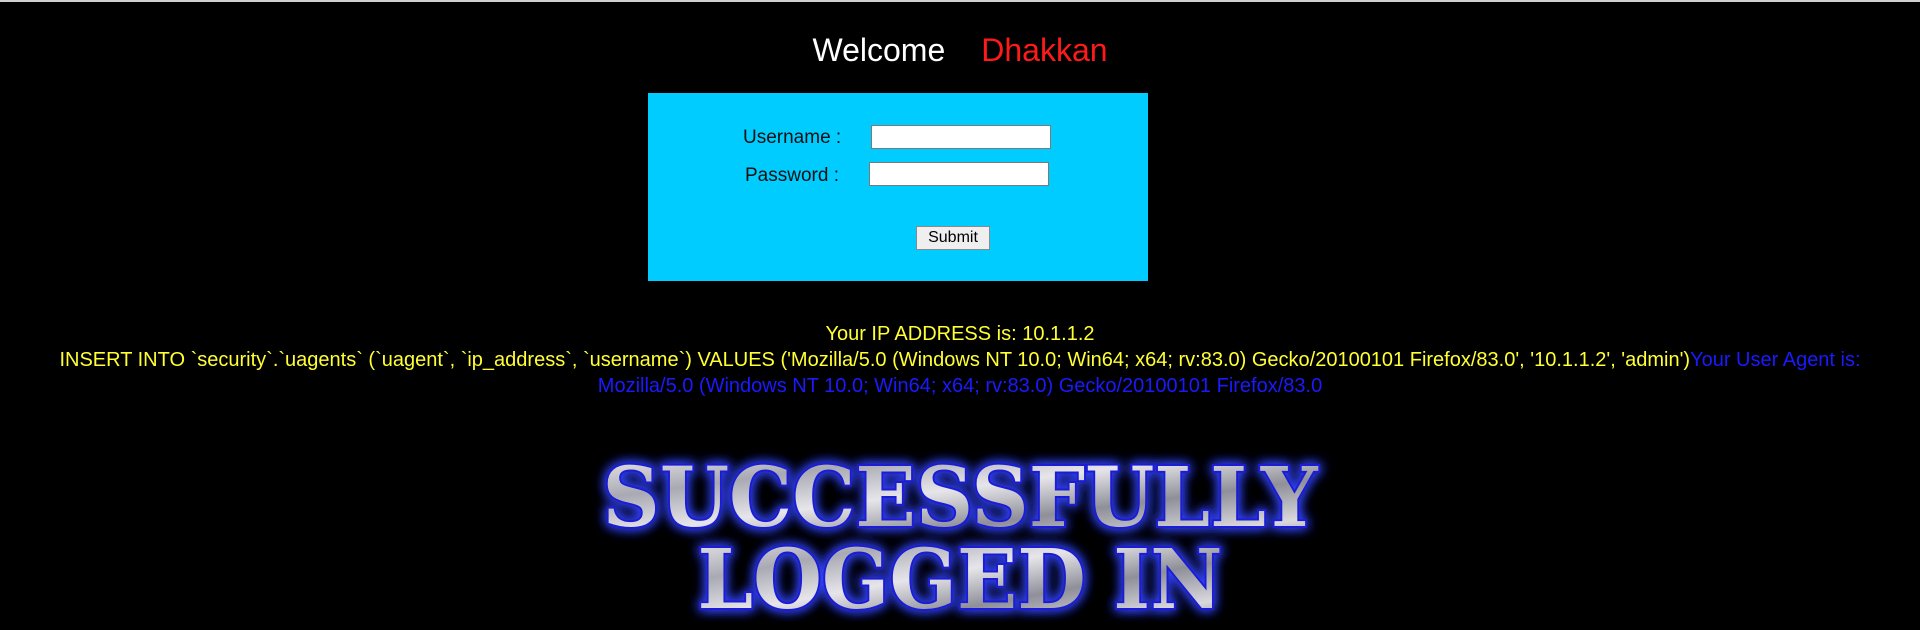 The width and height of the screenshot is (1920, 630). I want to click on user-name-text: Dhakkan, so click(1044, 50).